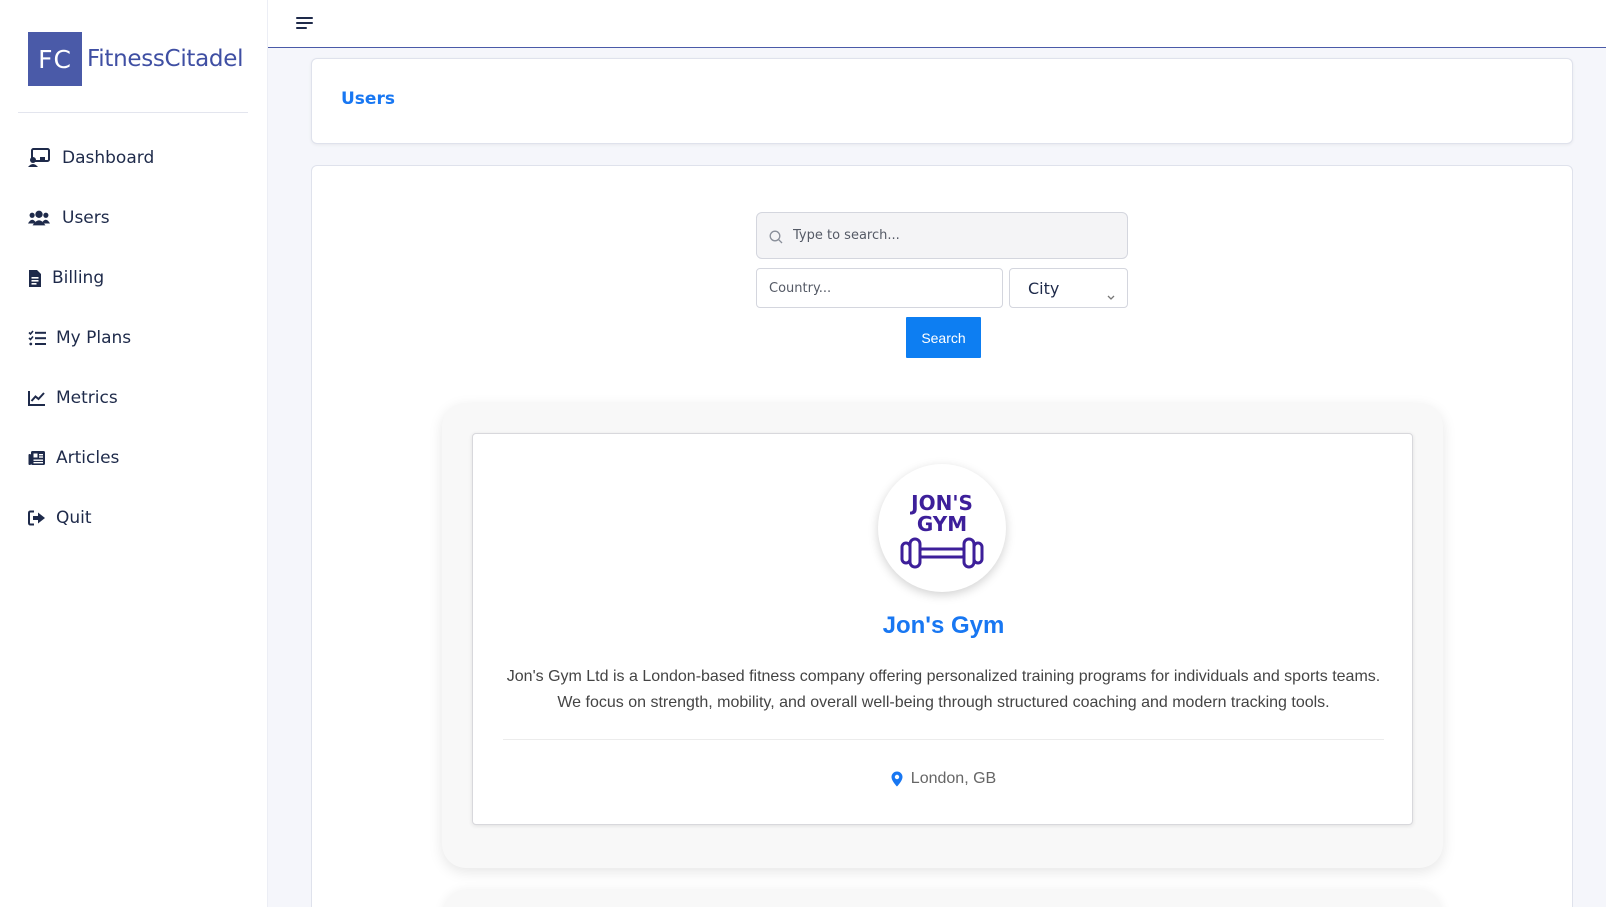 This screenshot has width=1606, height=907. I want to click on gym-location: London, GB, so click(943, 779).